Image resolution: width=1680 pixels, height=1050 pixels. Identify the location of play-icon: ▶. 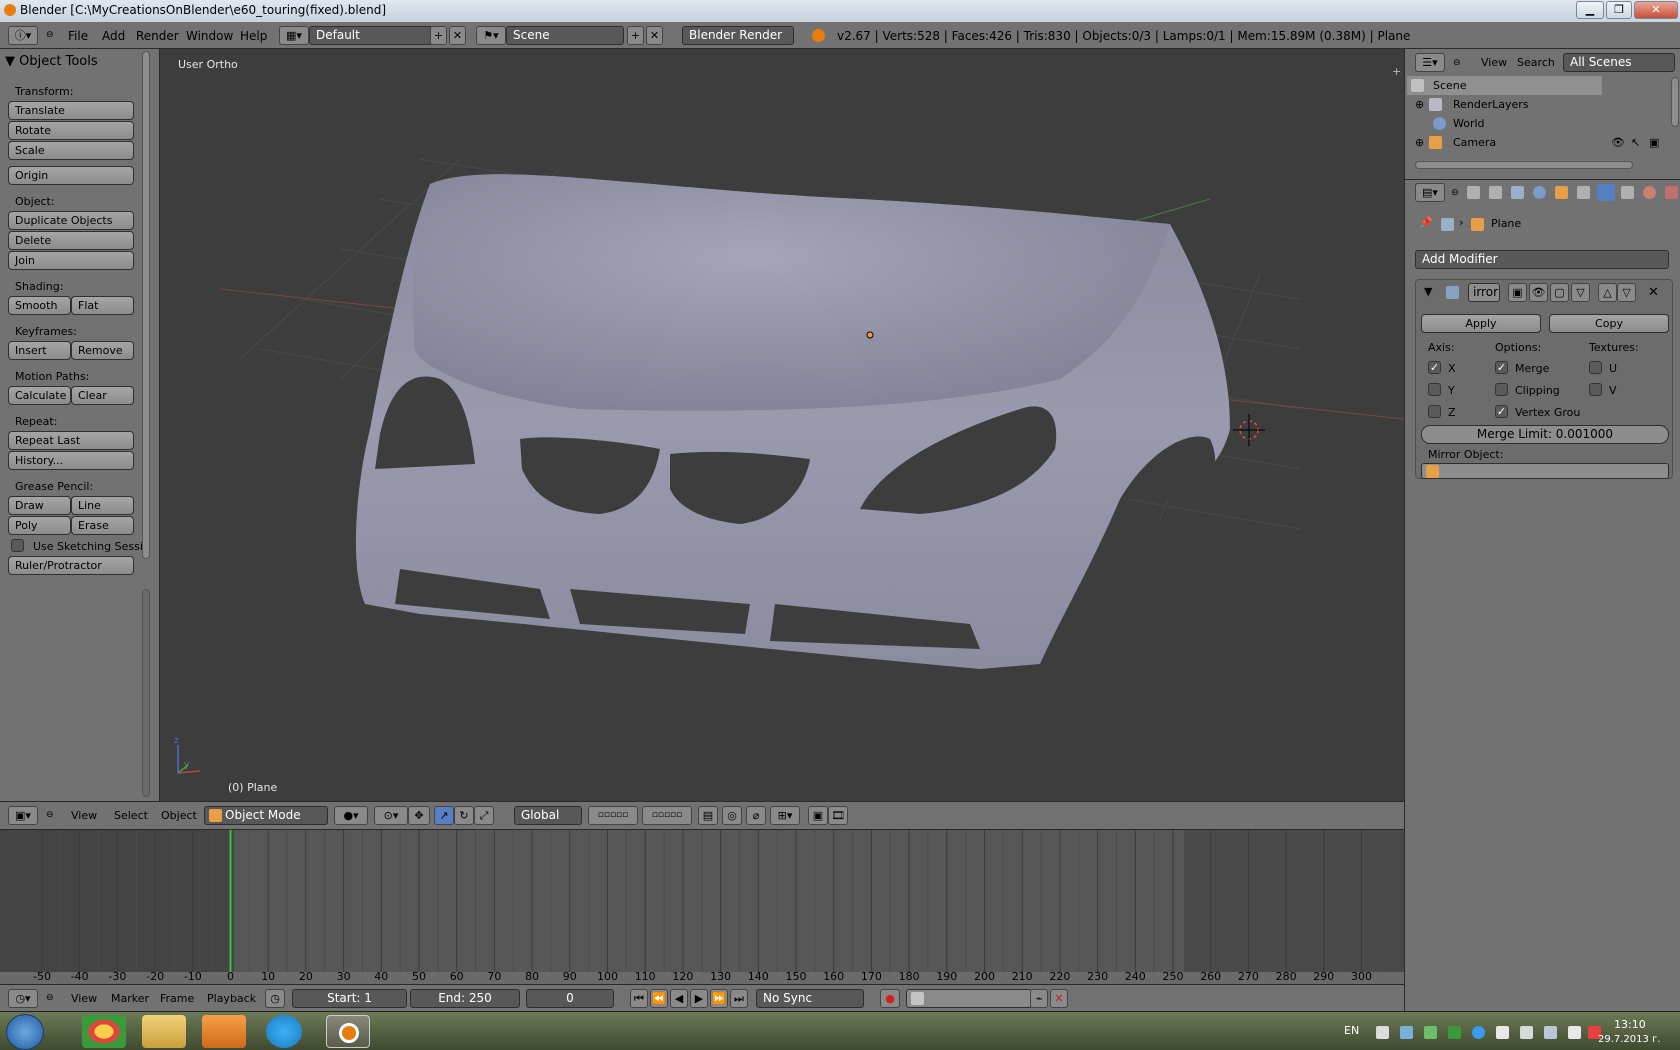
(699, 998).